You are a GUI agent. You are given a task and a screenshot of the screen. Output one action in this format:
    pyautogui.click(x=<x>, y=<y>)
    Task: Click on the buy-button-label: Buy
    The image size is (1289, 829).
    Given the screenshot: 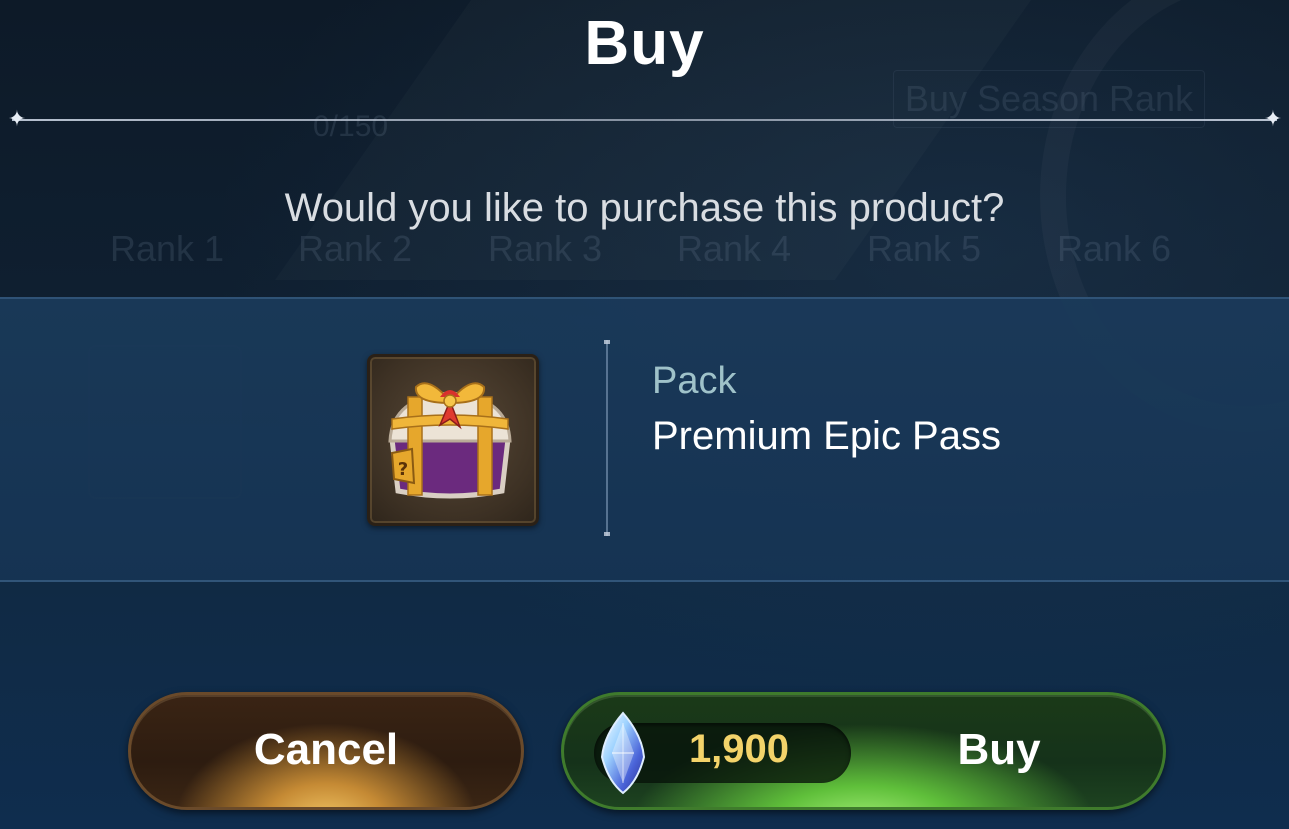 What is the action you would take?
    pyautogui.click(x=999, y=749)
    